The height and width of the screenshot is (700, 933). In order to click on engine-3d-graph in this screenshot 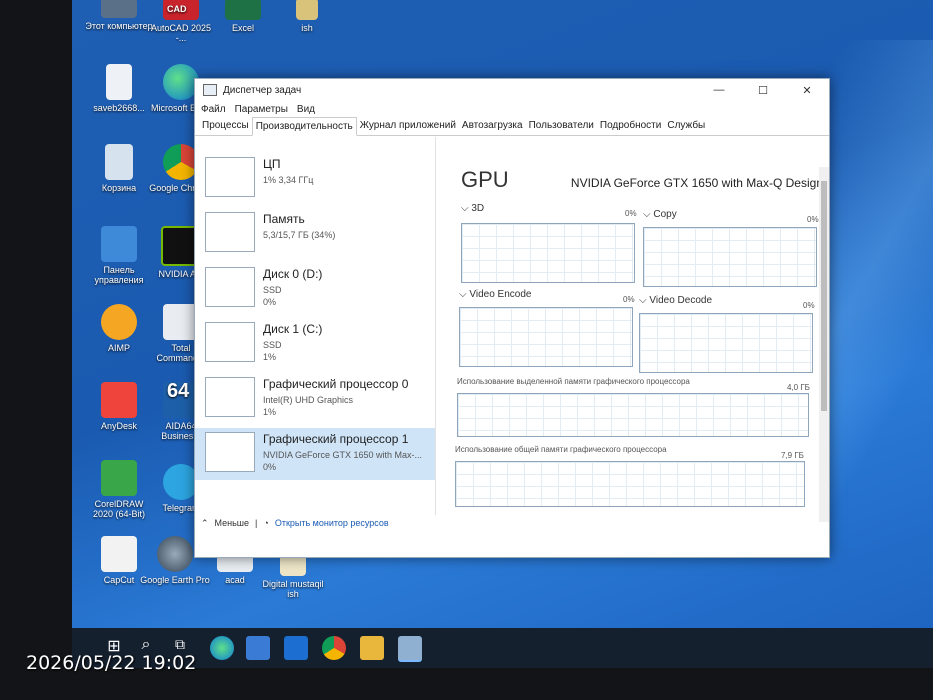, I will do `click(548, 253)`.